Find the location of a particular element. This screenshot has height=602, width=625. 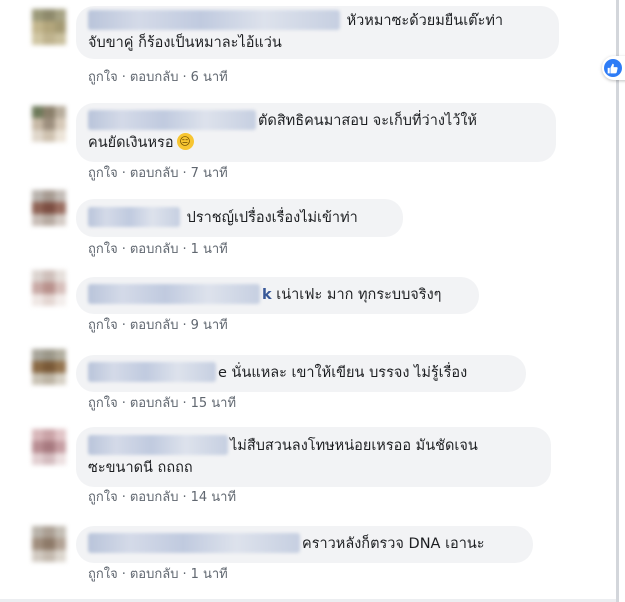

timestamp-link: 6 นาที is located at coordinates (209, 77).